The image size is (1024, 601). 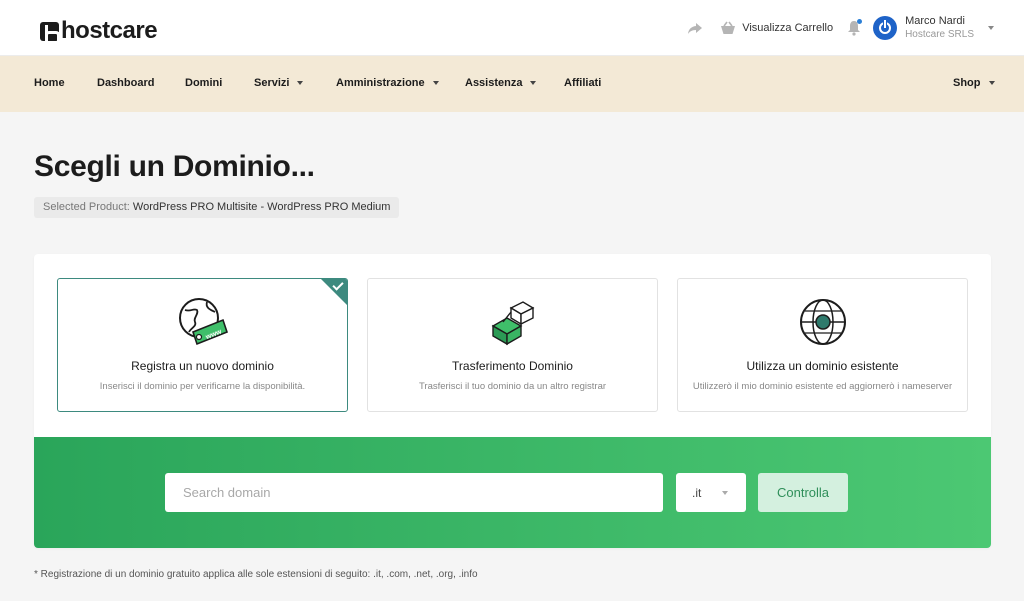 I want to click on nav-item-affiliati: Affiliati, so click(x=582, y=83).